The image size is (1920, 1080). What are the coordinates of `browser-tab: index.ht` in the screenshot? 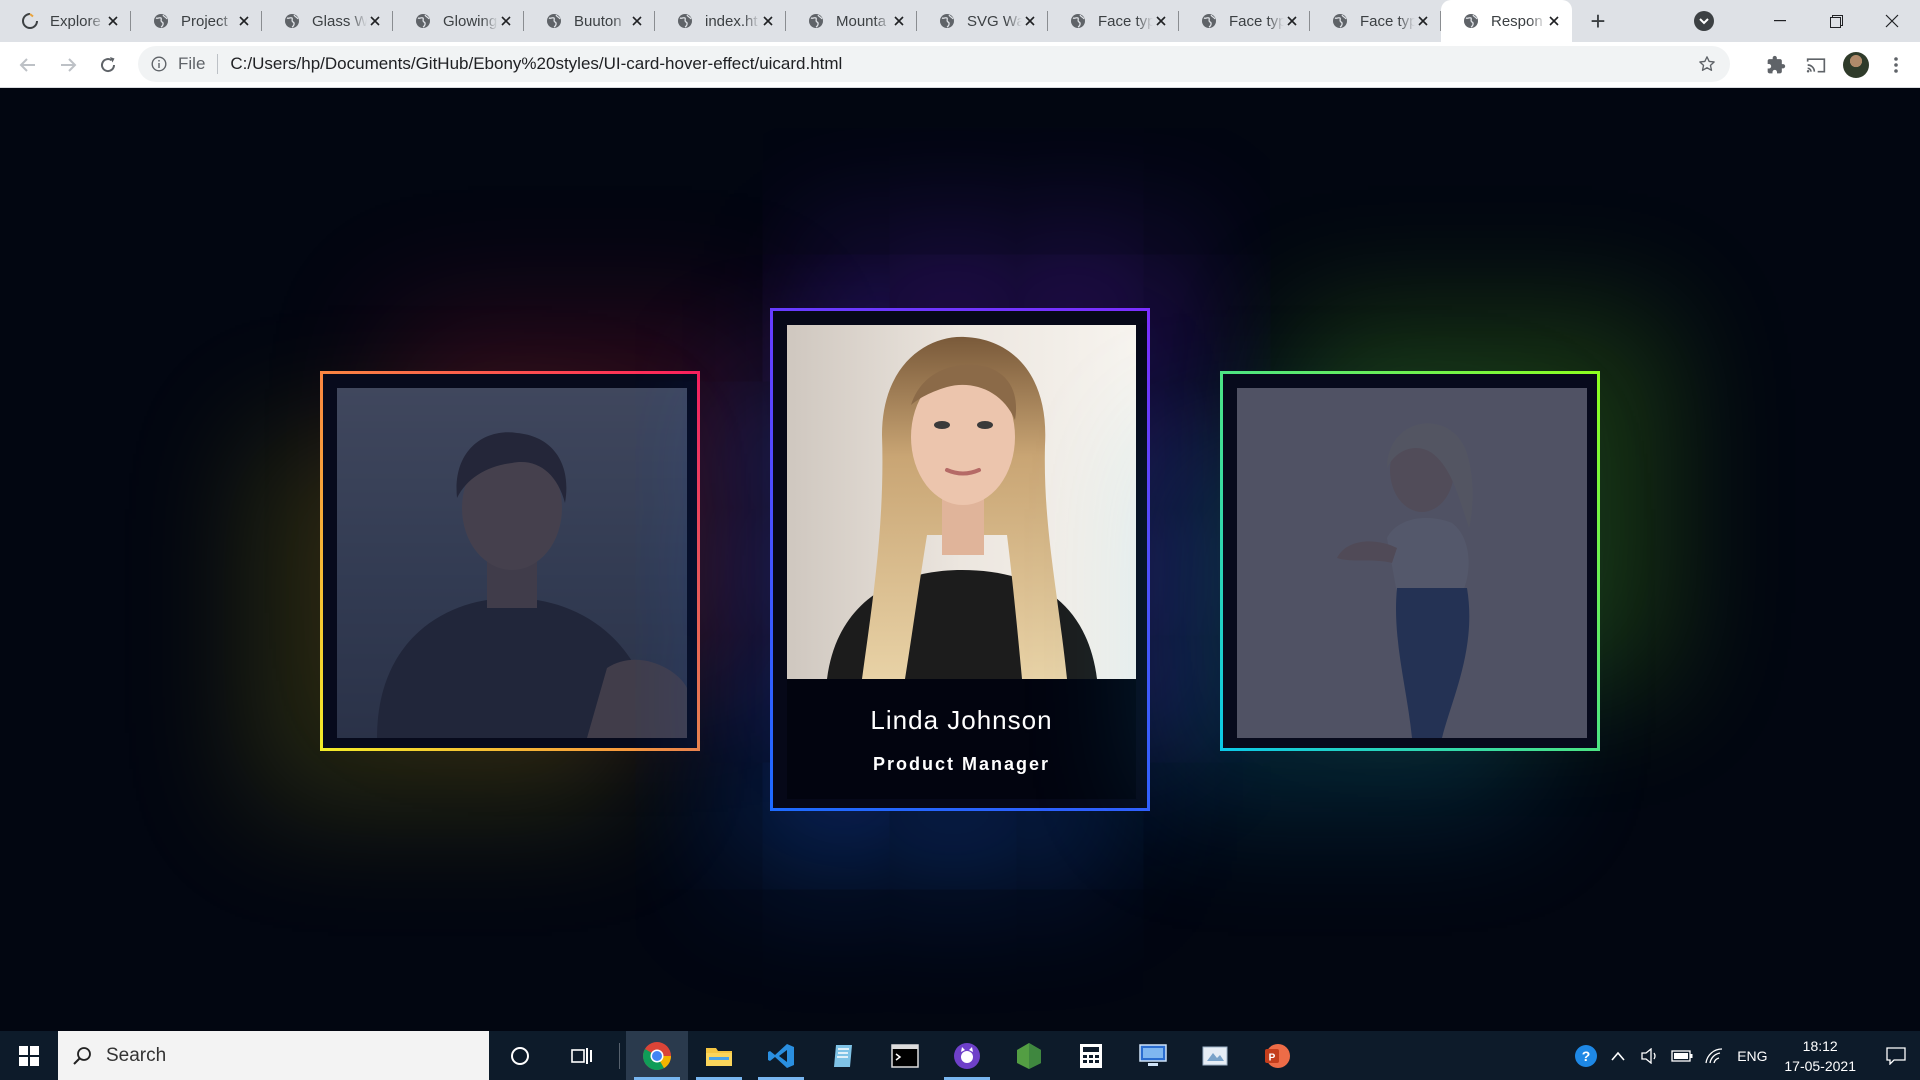 It's located at (720, 21).